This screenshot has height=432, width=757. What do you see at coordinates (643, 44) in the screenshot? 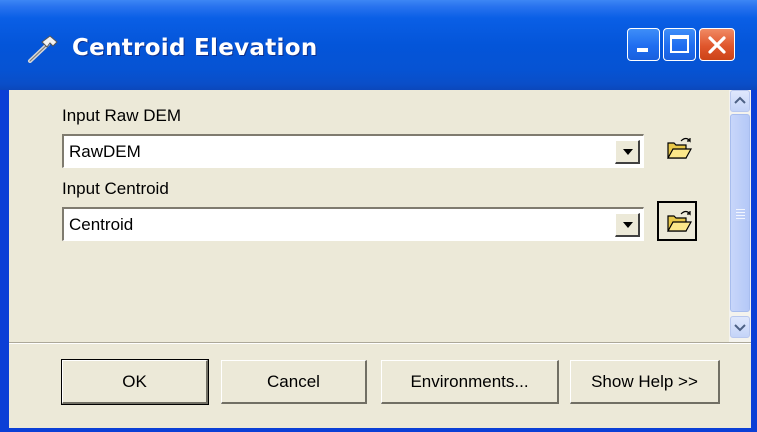
I see `minimize-button` at bounding box center [643, 44].